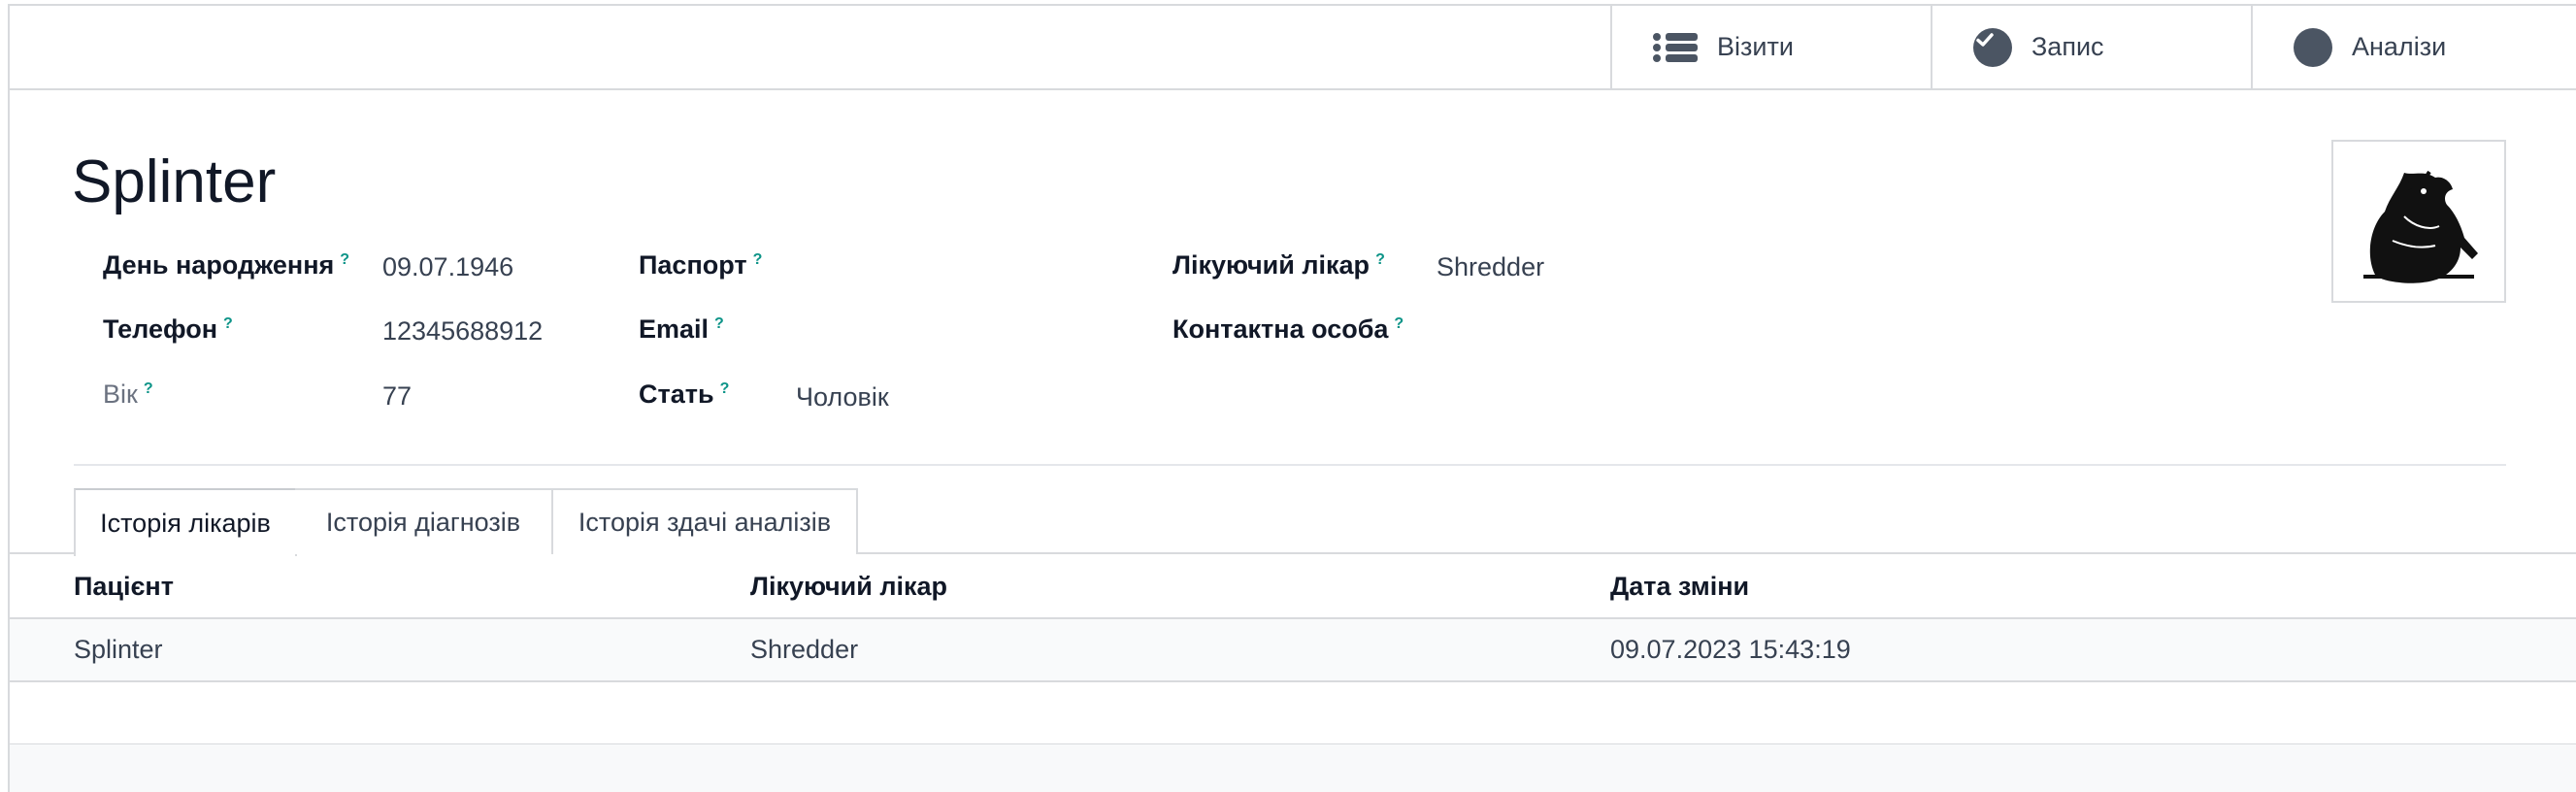 This screenshot has width=2576, height=792. Describe the element at coordinates (2067, 46) in the screenshot. I see `appointment-button-label: Запис` at that location.